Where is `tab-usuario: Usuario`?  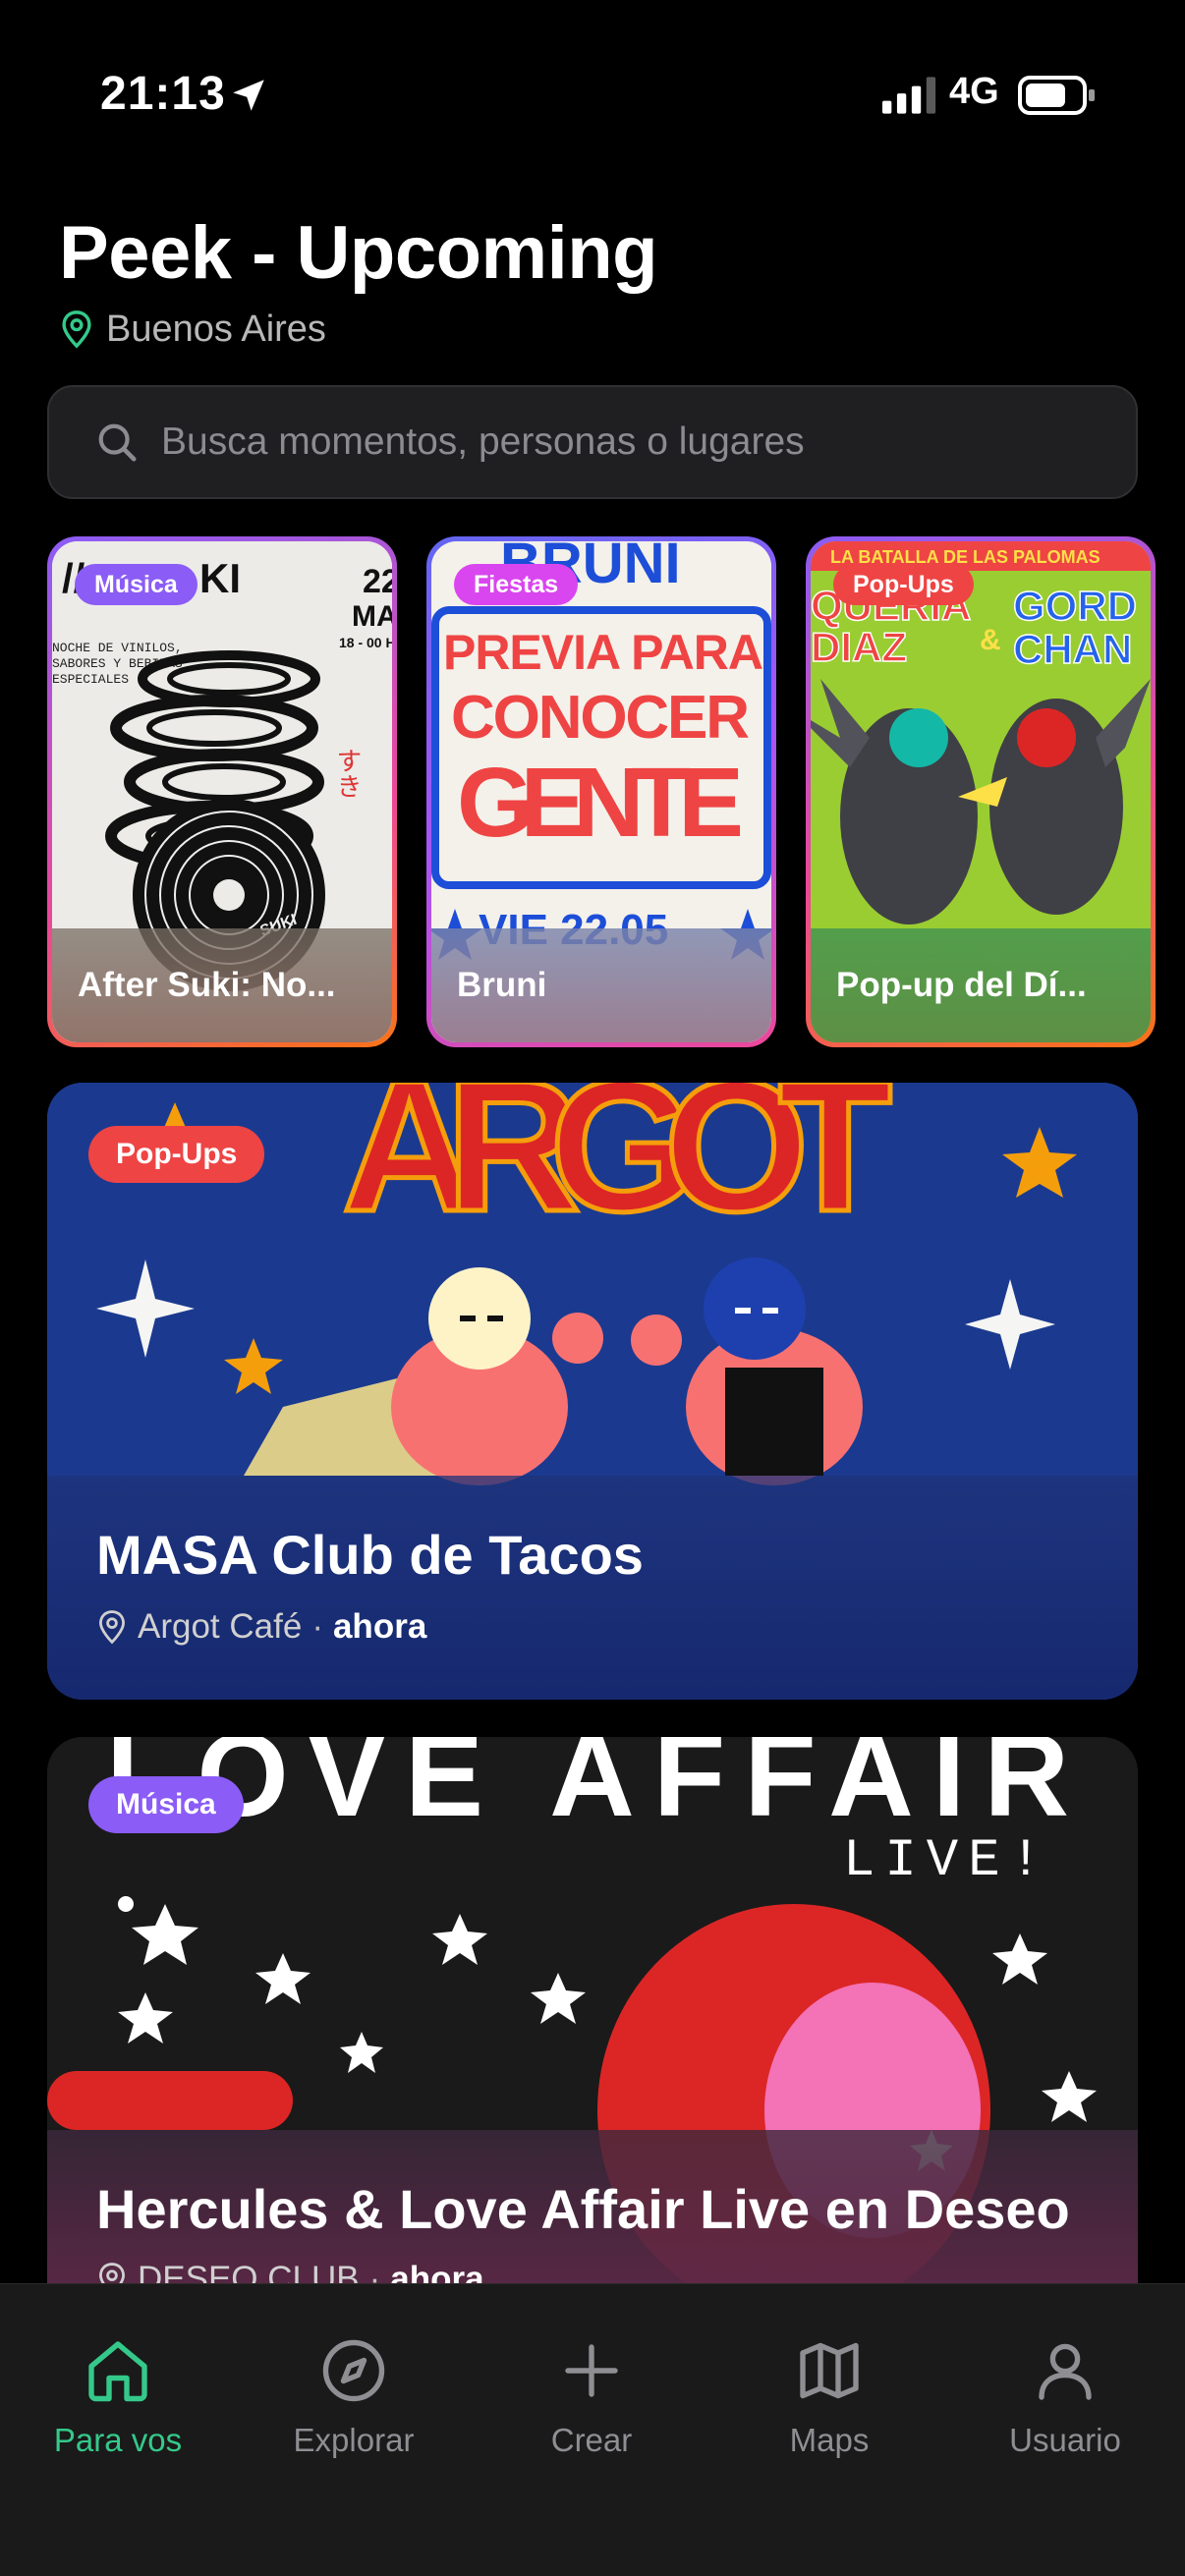 tab-usuario: Usuario is located at coordinates (1065, 2397).